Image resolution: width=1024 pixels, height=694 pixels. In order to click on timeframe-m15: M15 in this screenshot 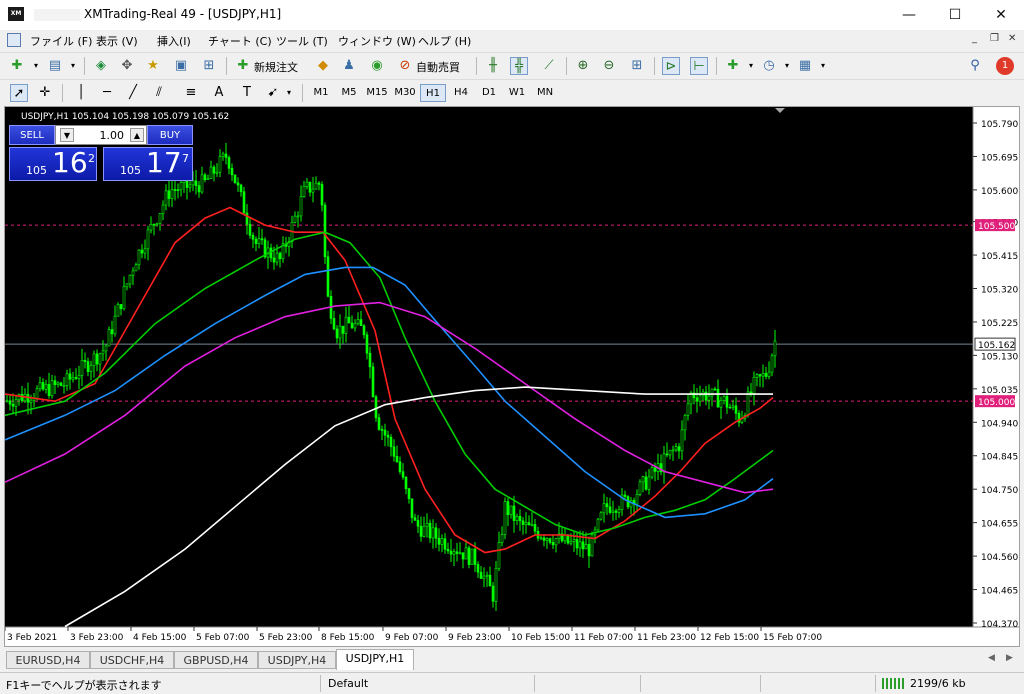, I will do `click(377, 93)`.